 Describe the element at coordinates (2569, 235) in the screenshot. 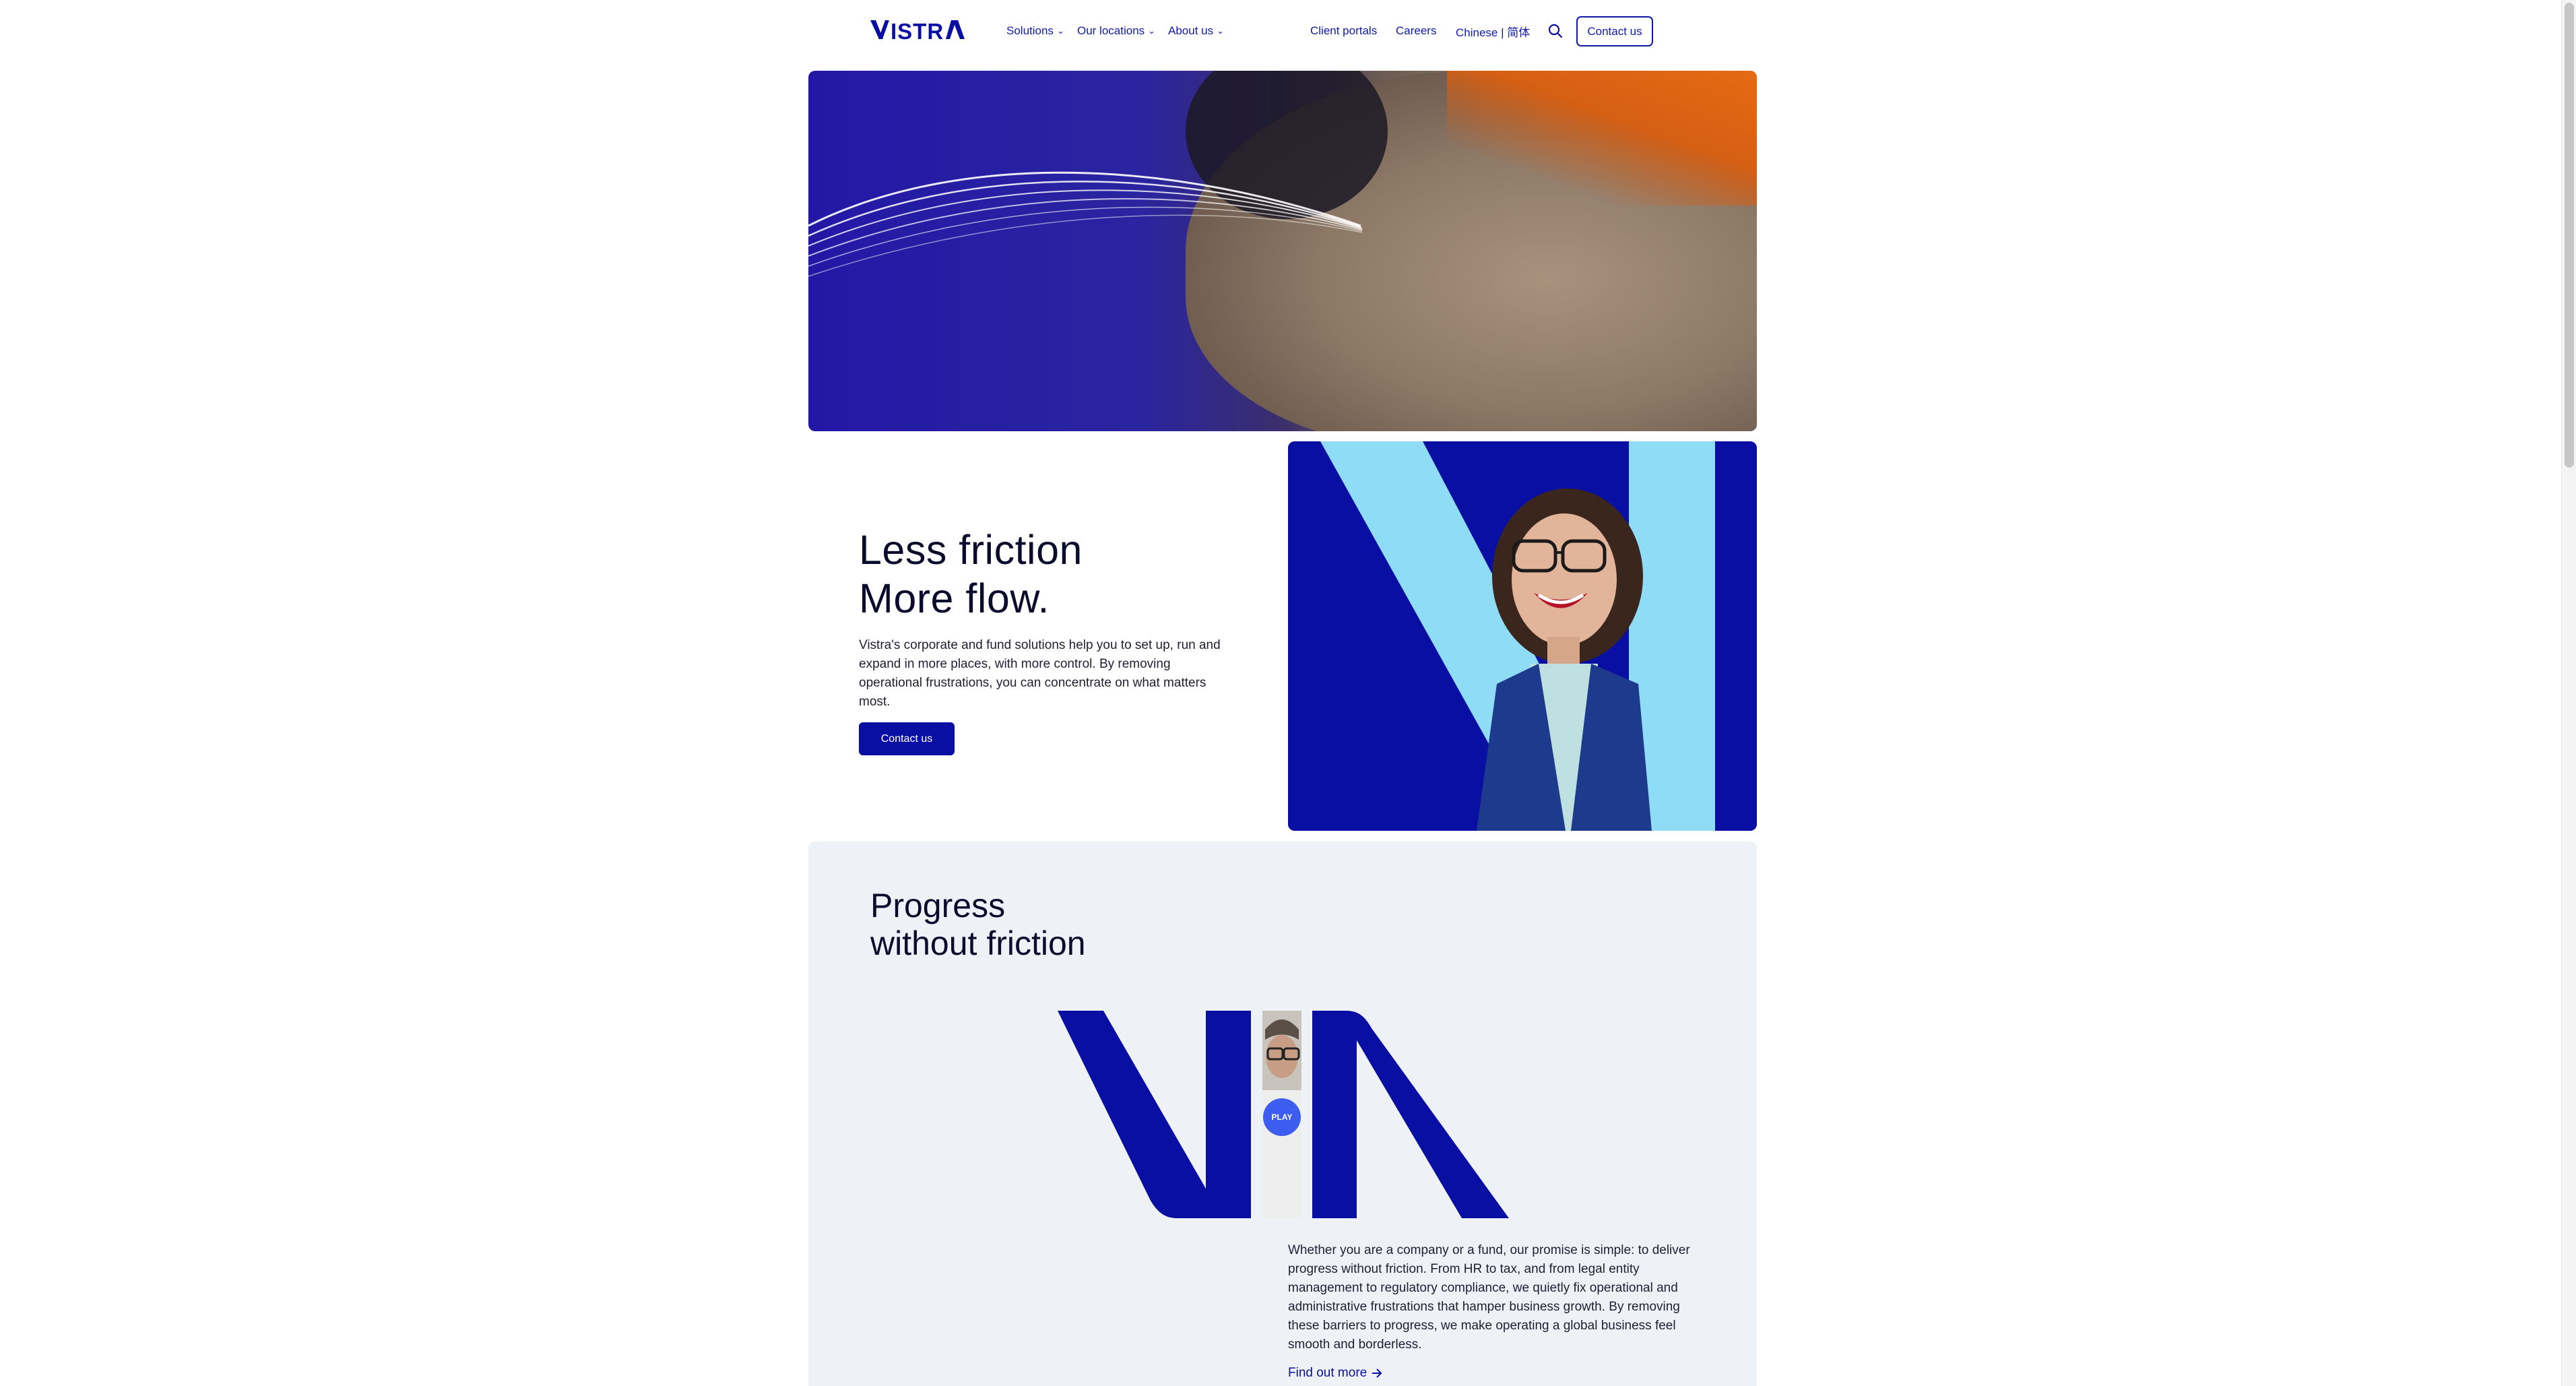

I see `scrollbar-thumb` at that location.